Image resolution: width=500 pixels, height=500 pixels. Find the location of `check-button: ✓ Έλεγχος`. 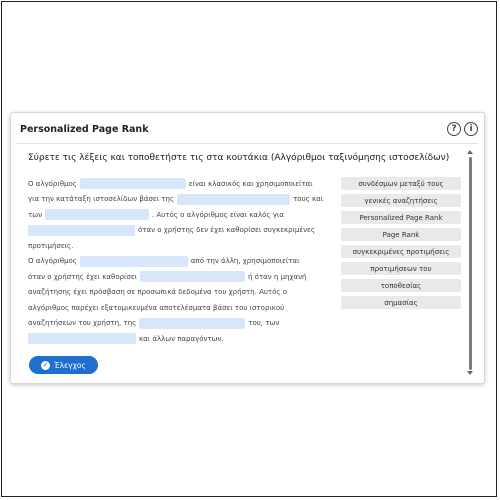

check-button: ✓ Έλεγχος is located at coordinates (63, 365).